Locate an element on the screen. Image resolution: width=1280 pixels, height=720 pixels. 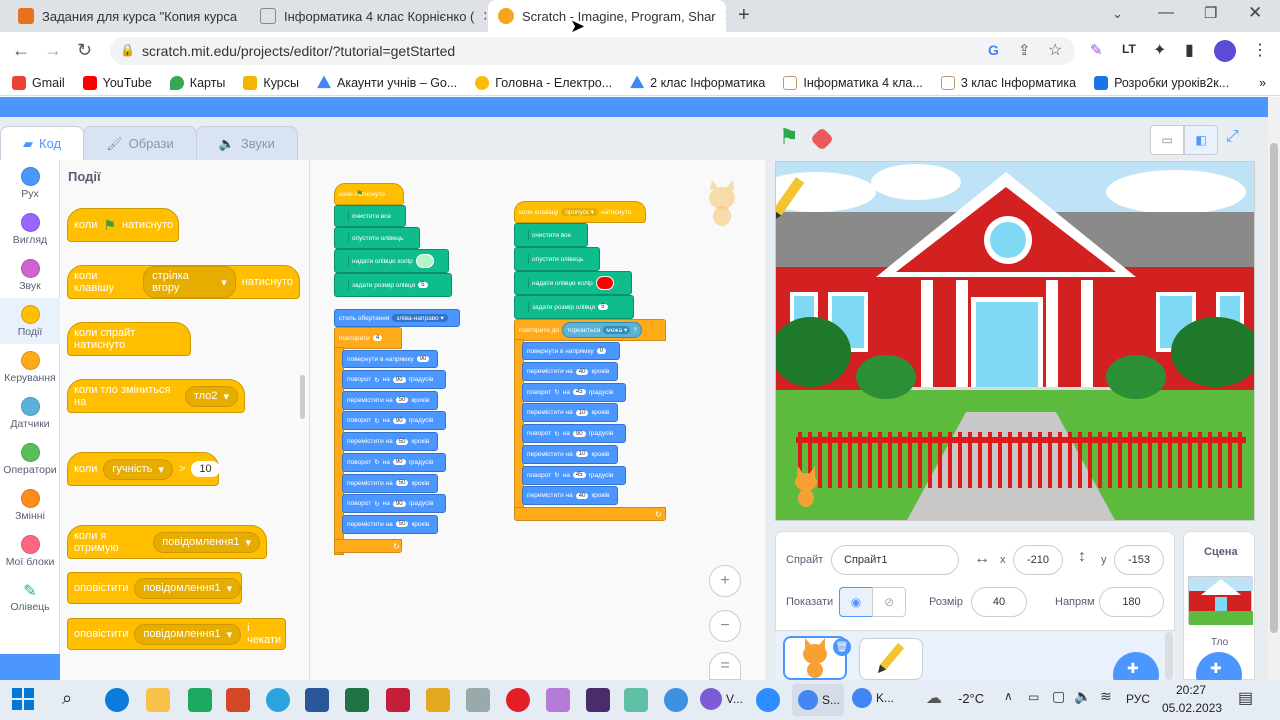
block-broadcast: оповістити повідомлення1 ▾ is located at coordinates (154, 588).